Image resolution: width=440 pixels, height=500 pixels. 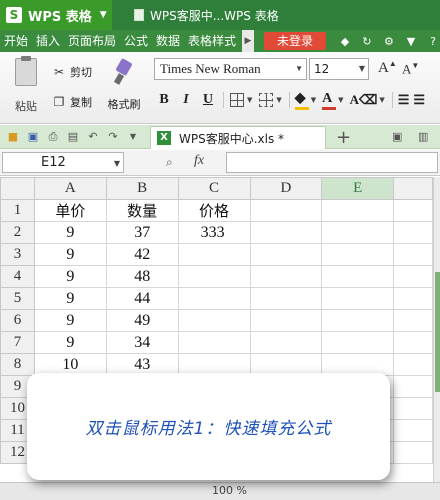 I want to click on vertical-scrollbar, so click(x=436, y=338).